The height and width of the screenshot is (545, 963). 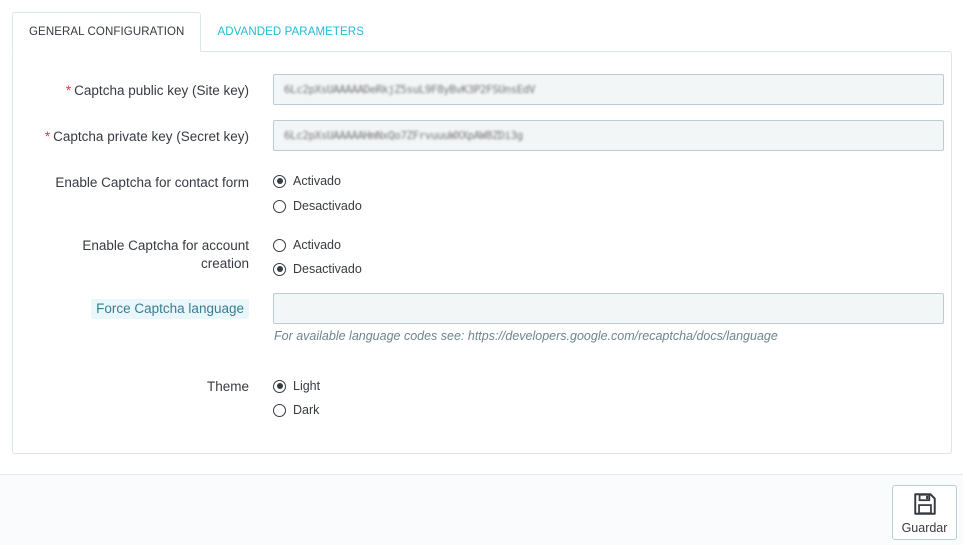 I want to click on panel-footer, so click(x=481, y=509).